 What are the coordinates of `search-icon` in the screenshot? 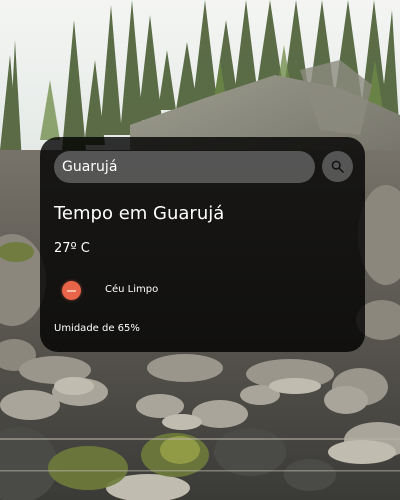 It's located at (337, 166).